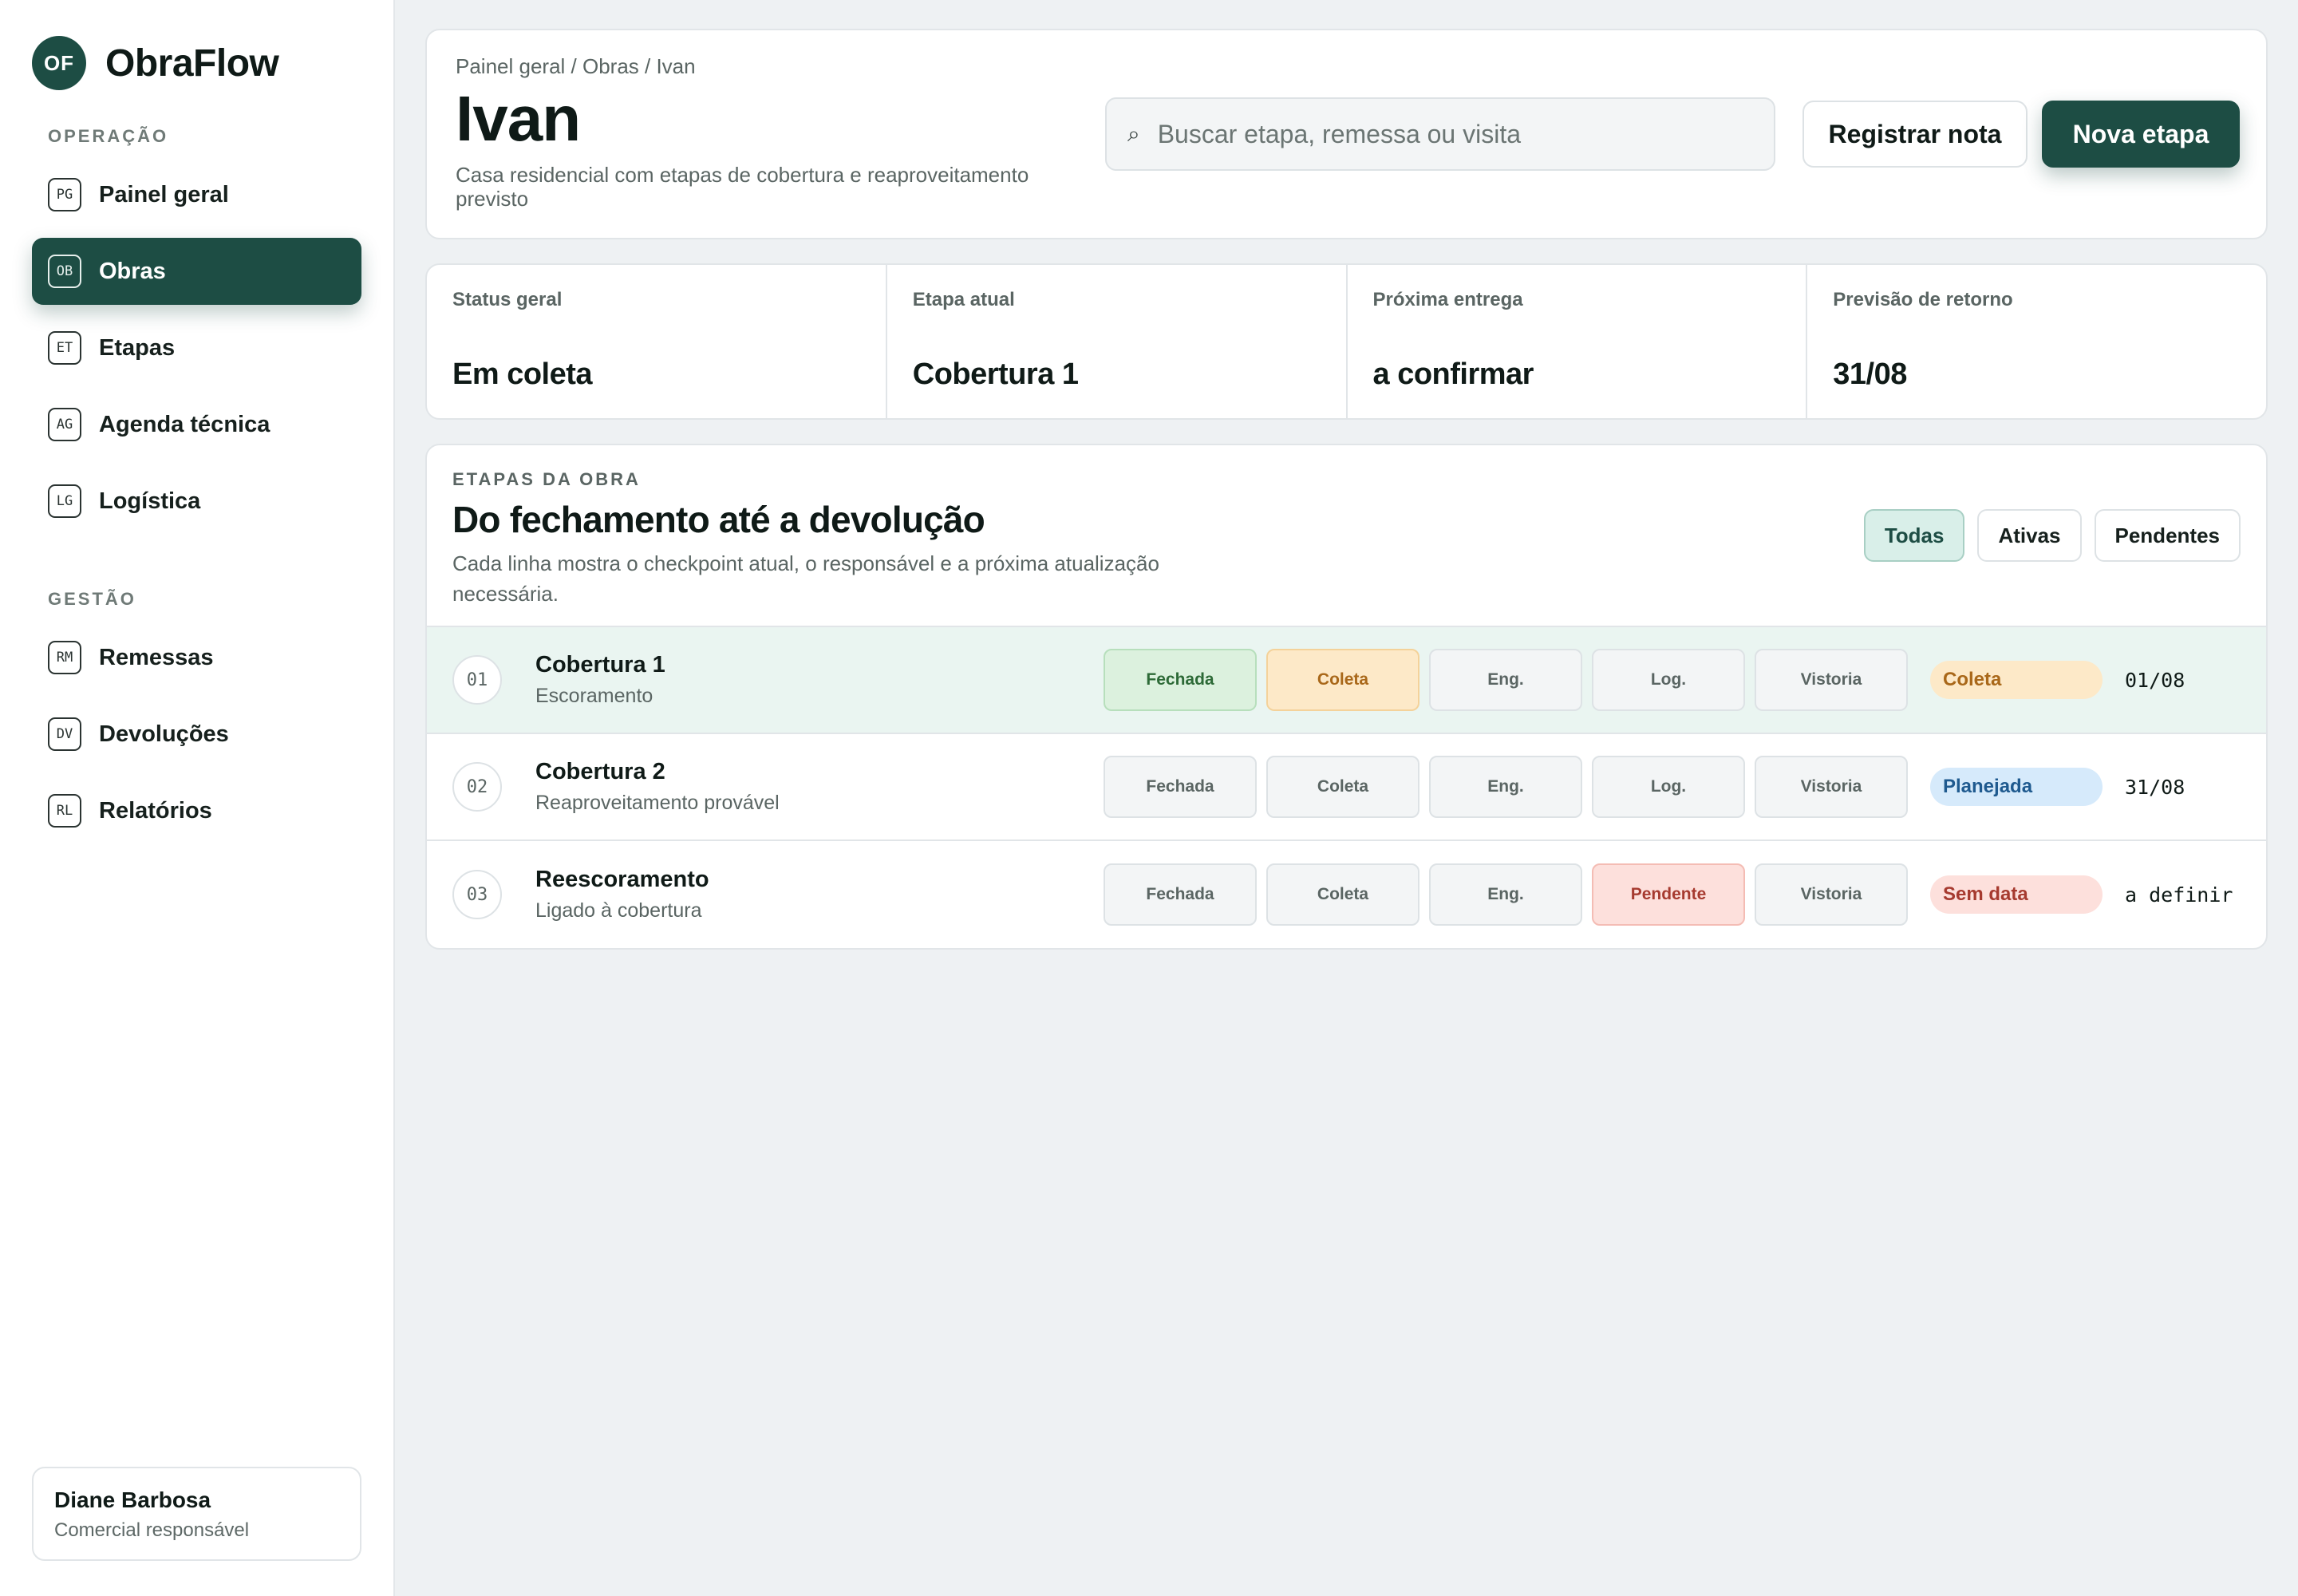  What do you see at coordinates (150, 501) in the screenshot?
I see `sidebar-item-label: Logística` at bounding box center [150, 501].